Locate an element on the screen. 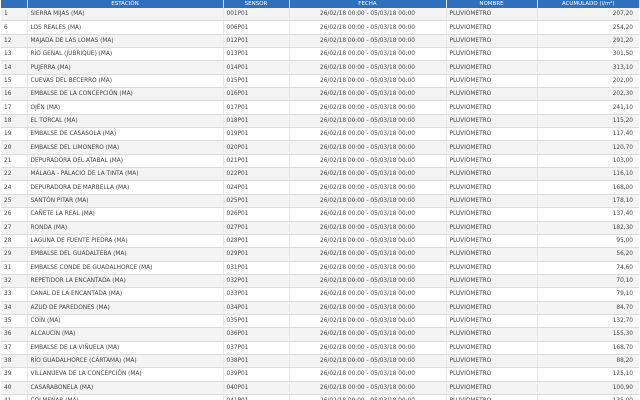  cell-sensor: 037P01 is located at coordinates (256, 348).